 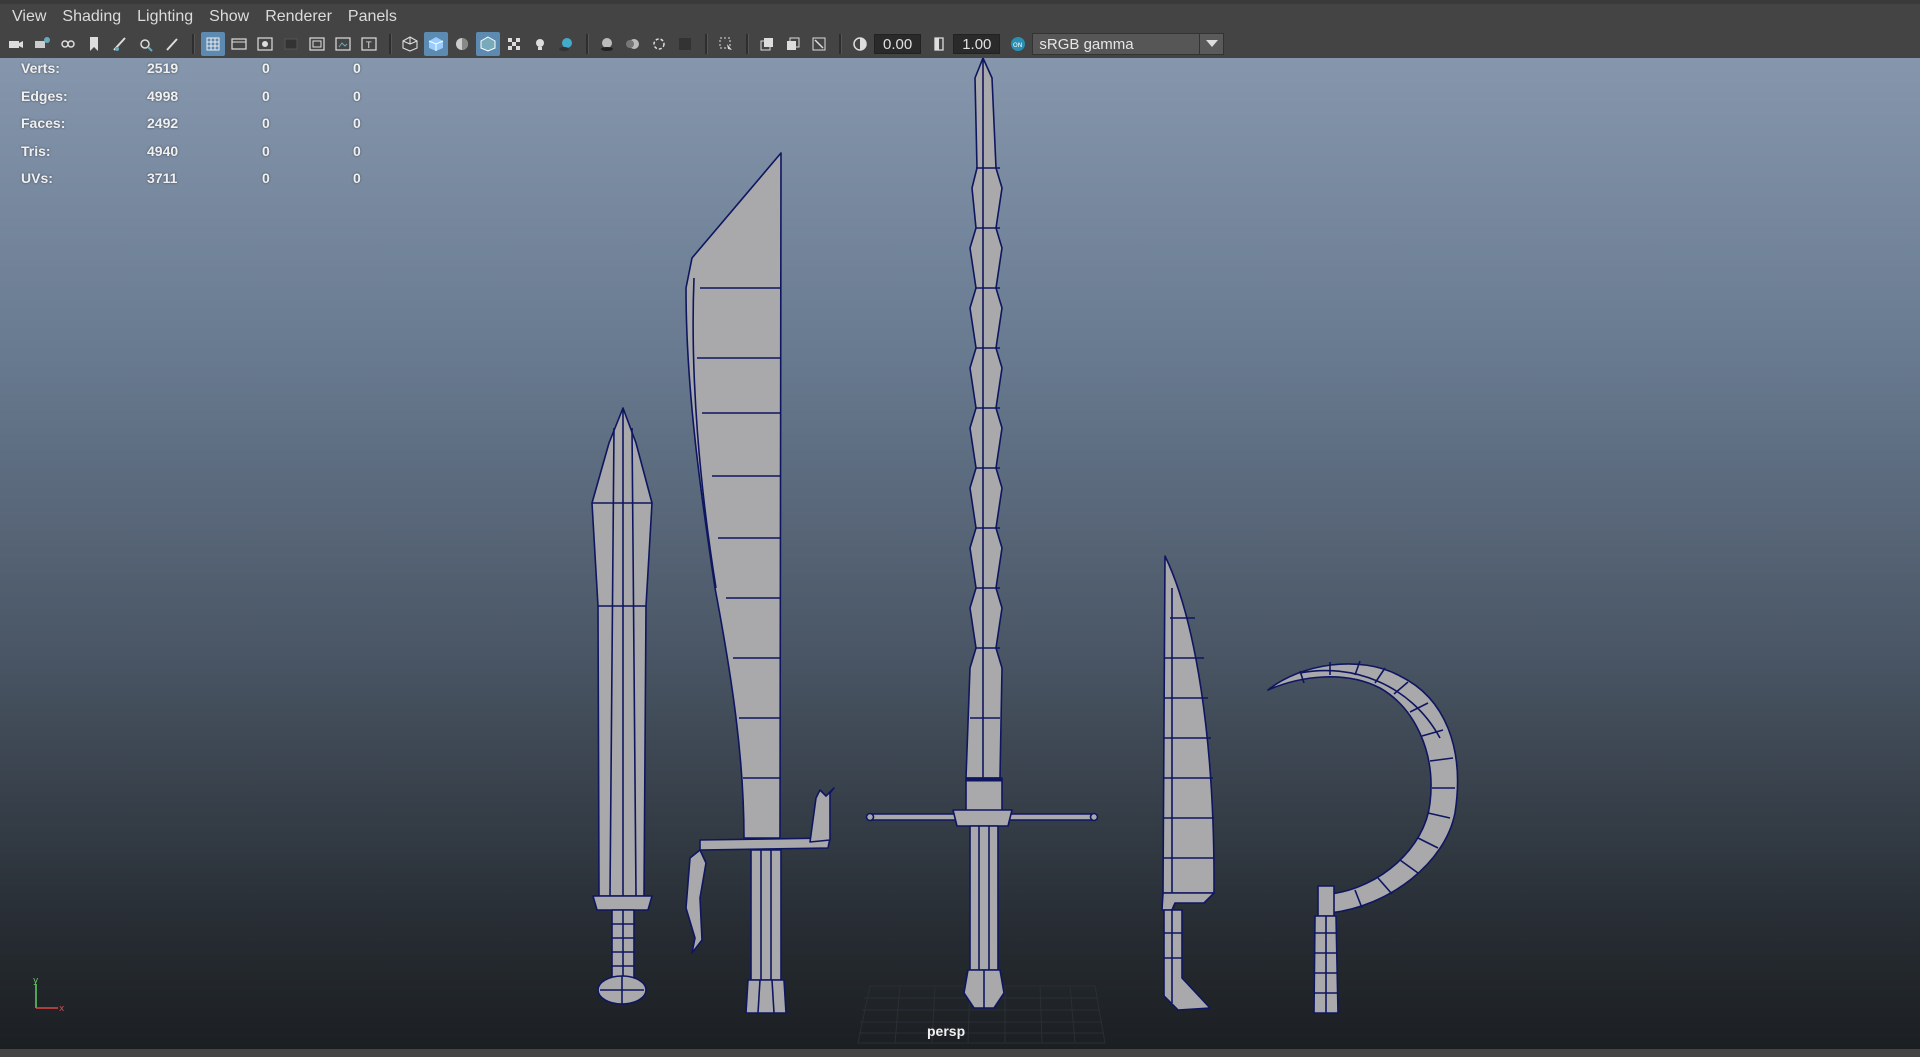 I want to click on screen-space-ao-icon, so click(x=607, y=44).